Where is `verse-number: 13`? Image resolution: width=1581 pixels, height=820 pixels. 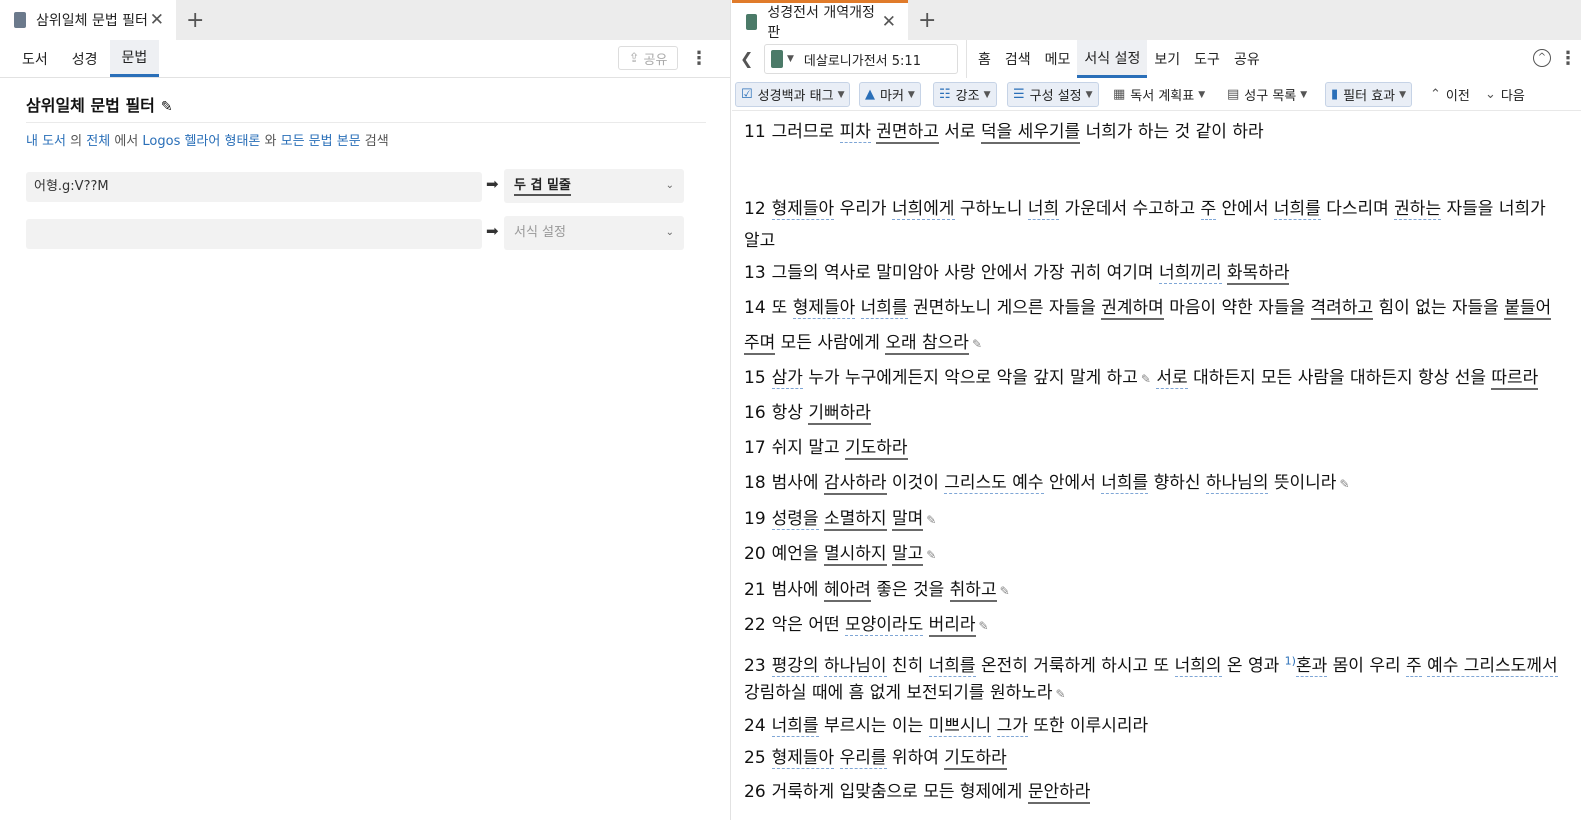
verse-number: 13 is located at coordinates (755, 273).